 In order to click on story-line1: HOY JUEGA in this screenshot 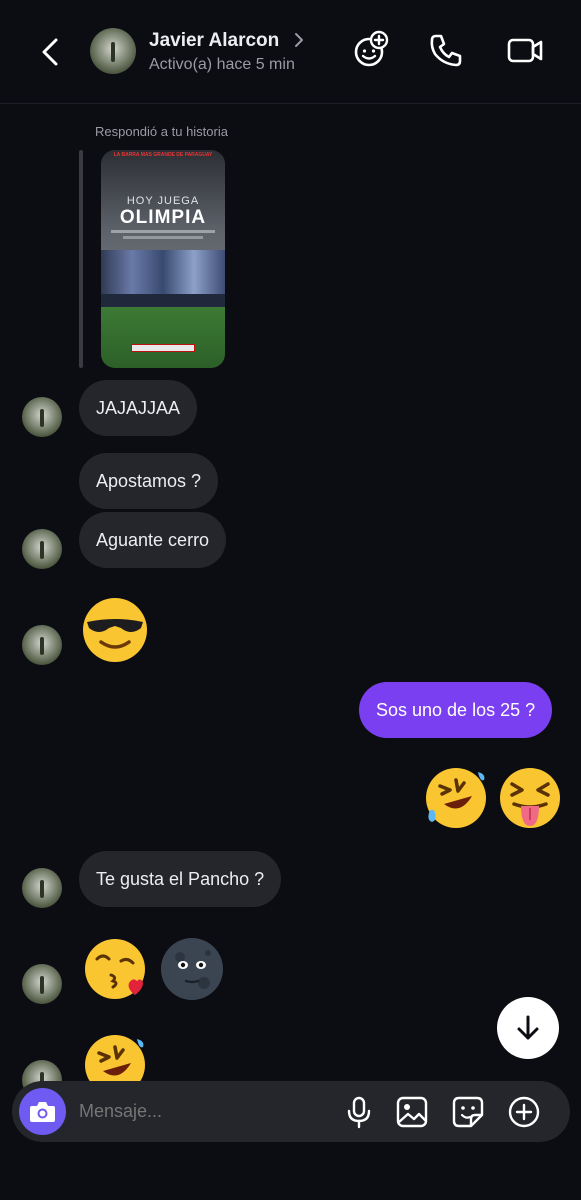, I will do `click(163, 201)`.